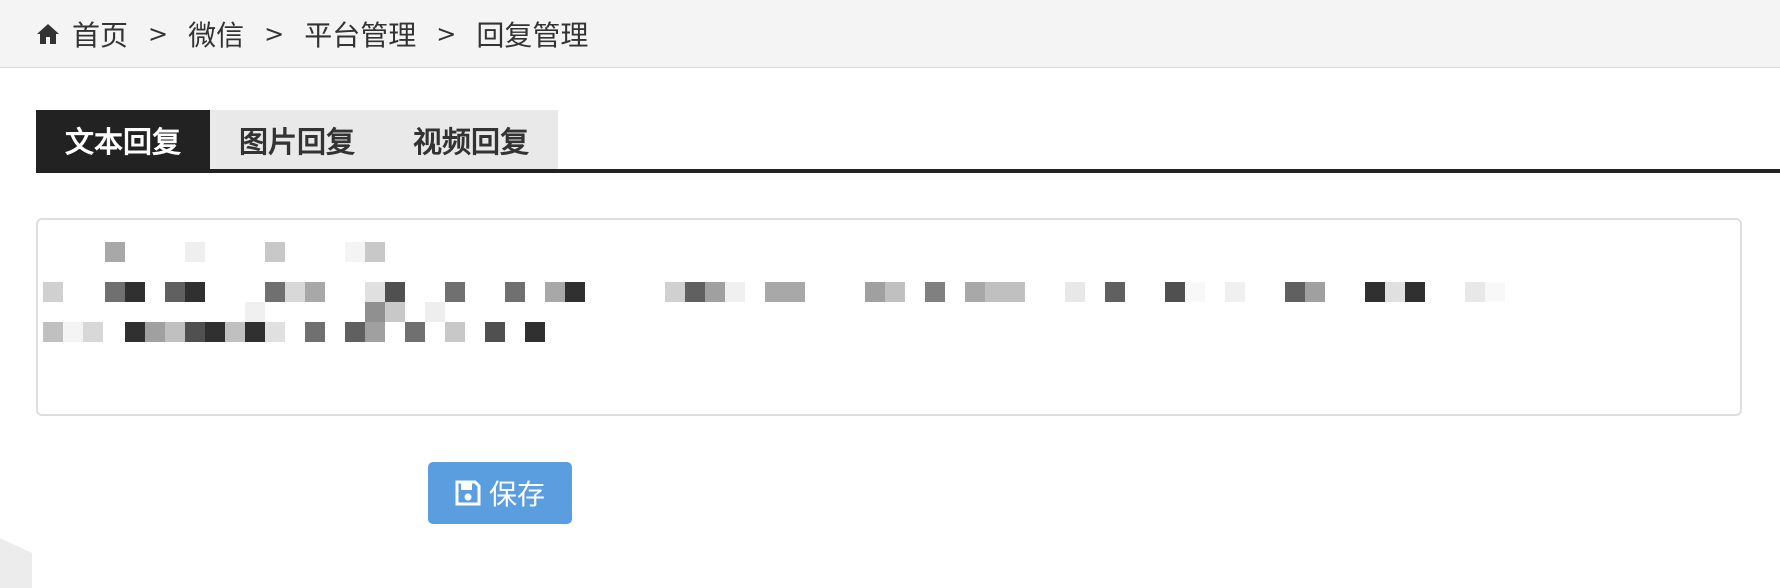  I want to click on home-icon, so click(48, 34).